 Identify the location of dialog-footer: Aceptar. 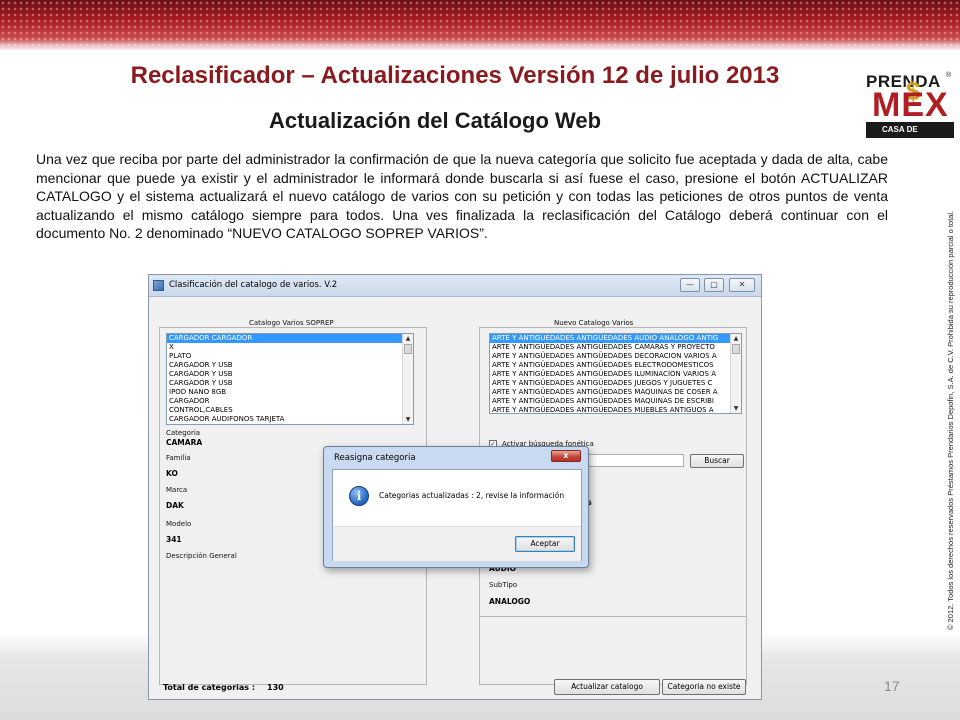
(457, 543).